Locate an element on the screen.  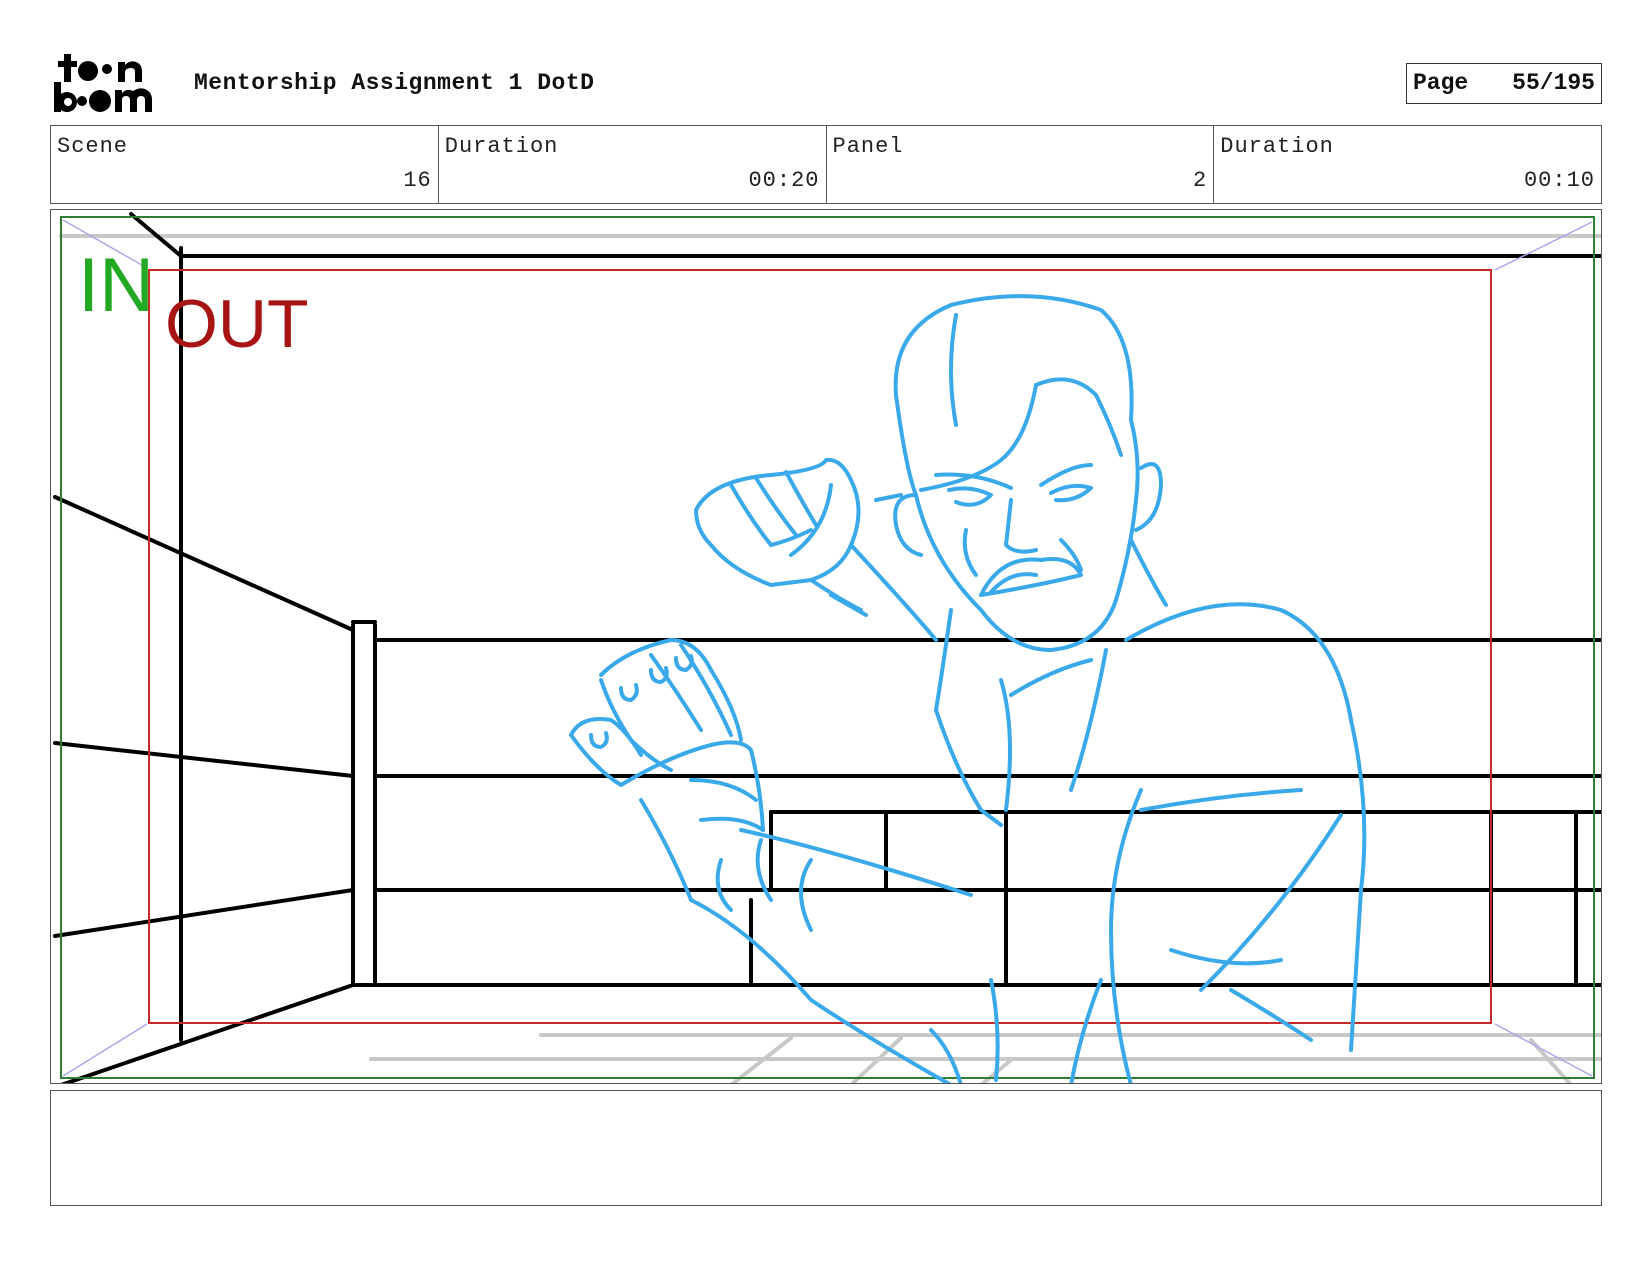
panel-duration-label: Duration is located at coordinates (1277, 146).